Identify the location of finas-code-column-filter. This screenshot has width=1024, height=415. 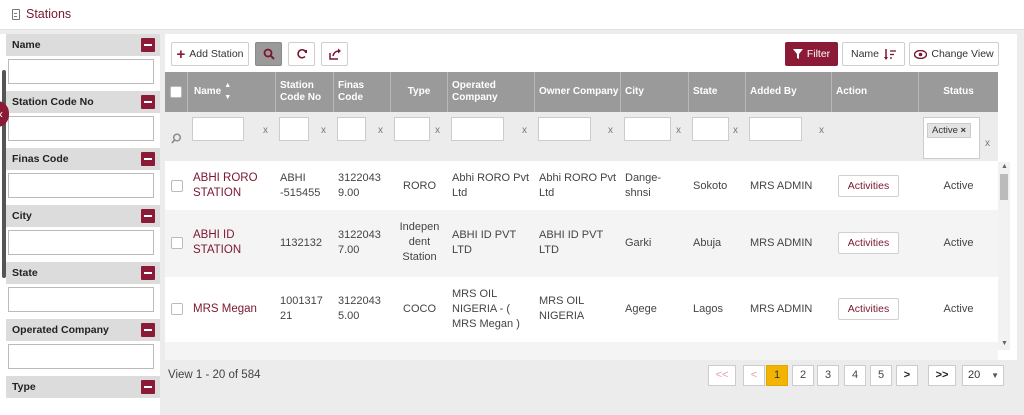
(351, 129).